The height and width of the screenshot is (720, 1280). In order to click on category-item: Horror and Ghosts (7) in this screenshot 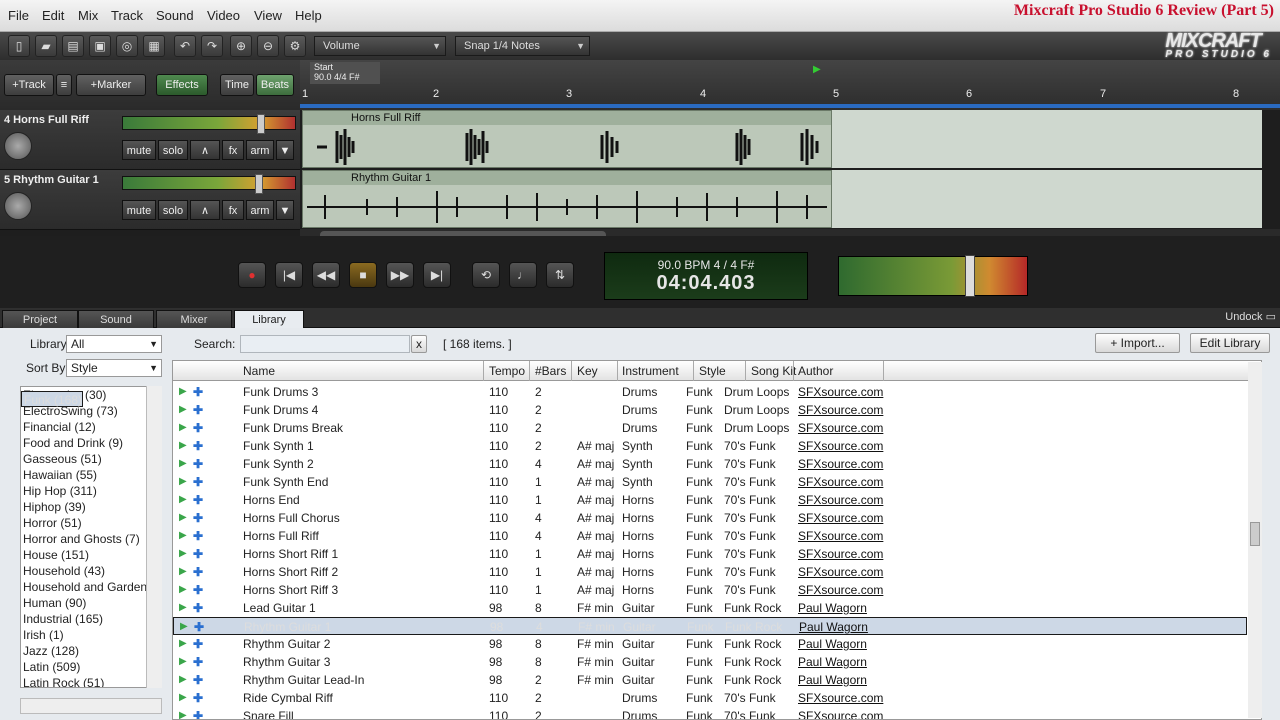, I will do `click(91, 539)`.